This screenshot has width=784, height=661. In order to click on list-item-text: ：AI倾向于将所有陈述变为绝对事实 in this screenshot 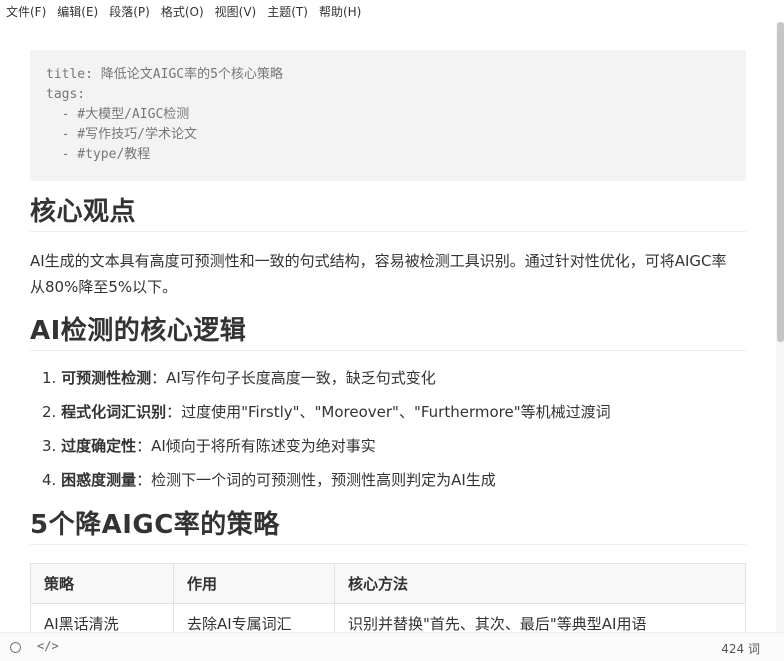, I will do `click(256, 446)`.